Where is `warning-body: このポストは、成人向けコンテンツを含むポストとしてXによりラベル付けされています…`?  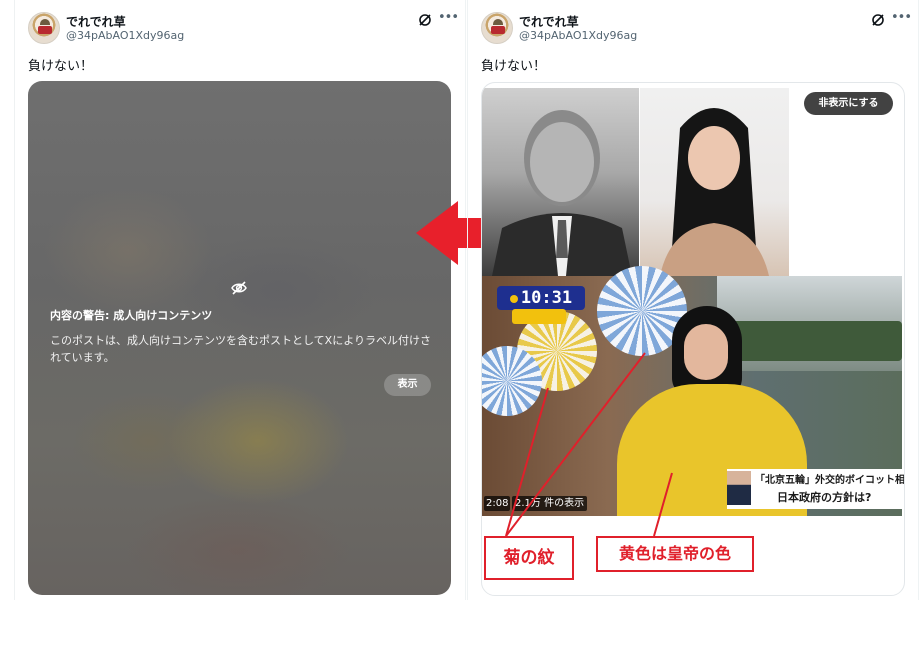 warning-body: このポストは、成人向けコンテンツを含むポストとしてXによりラベル付けされています… is located at coordinates (240, 349).